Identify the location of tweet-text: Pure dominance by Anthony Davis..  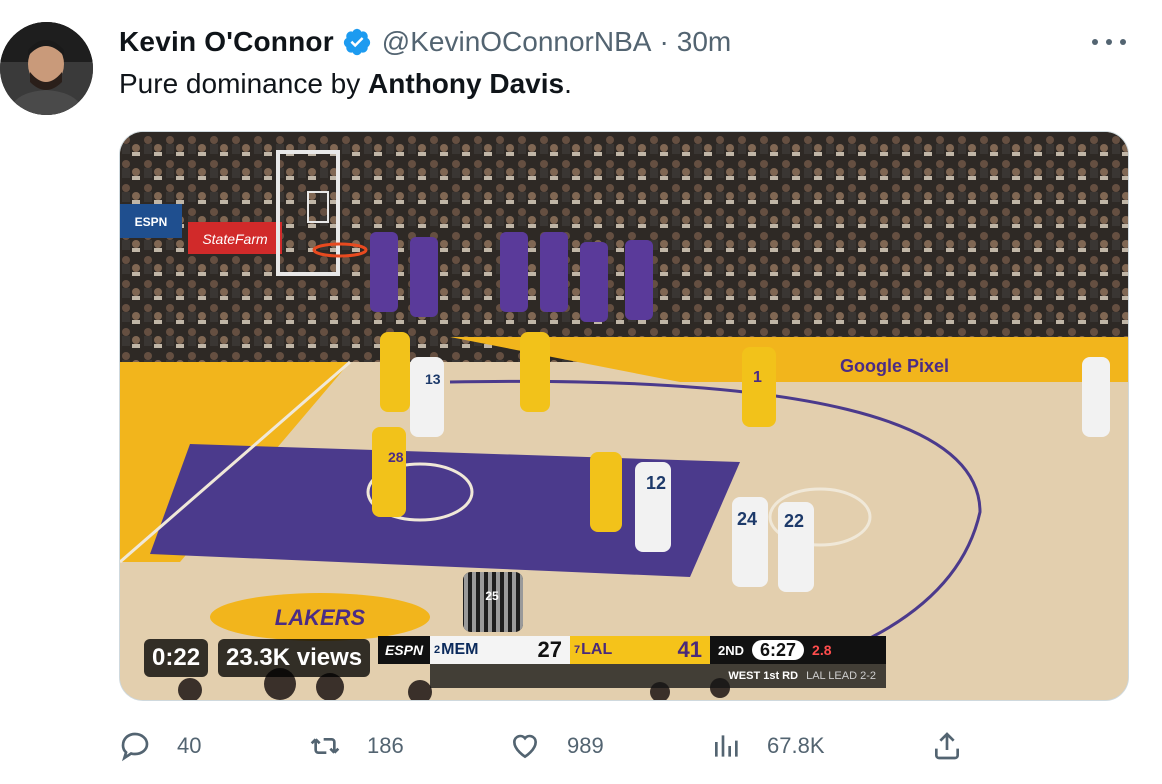
(345, 84).